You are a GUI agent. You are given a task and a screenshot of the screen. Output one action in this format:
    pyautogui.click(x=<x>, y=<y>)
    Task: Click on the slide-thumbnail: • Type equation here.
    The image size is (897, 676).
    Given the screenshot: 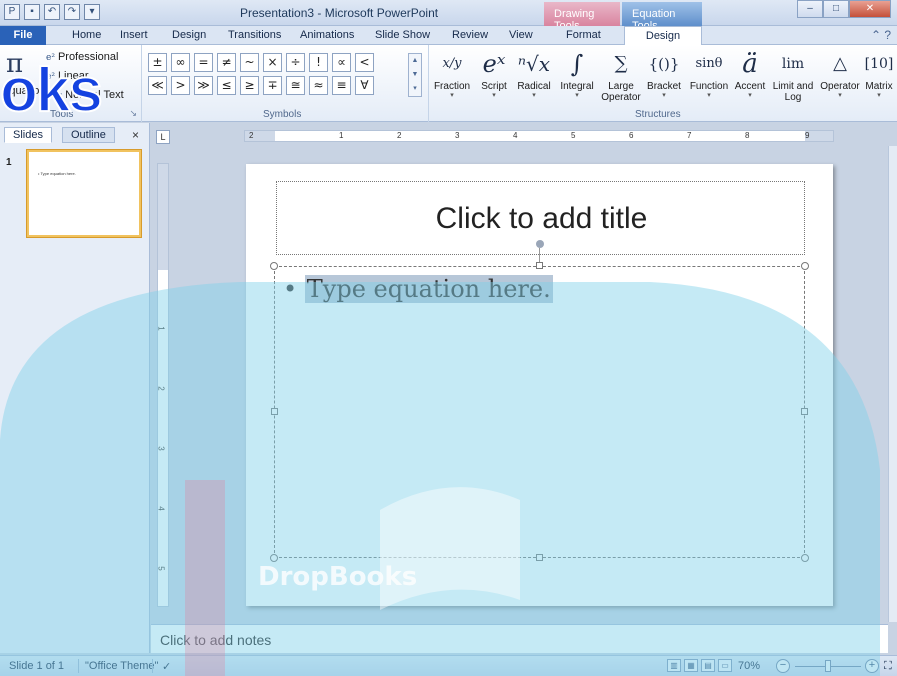 What is the action you would take?
    pyautogui.click(x=84, y=193)
    